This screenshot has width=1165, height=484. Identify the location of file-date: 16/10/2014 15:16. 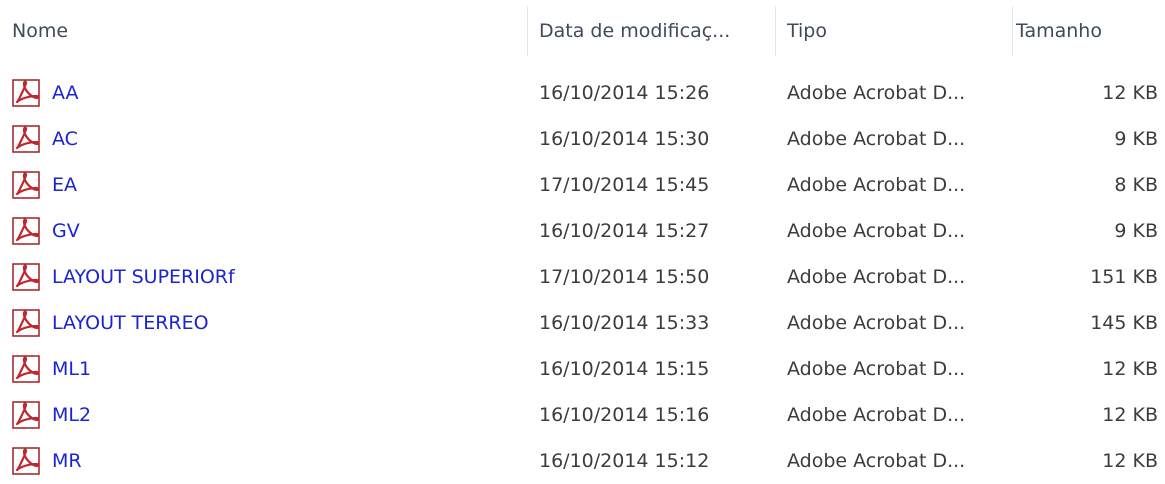
(624, 415).